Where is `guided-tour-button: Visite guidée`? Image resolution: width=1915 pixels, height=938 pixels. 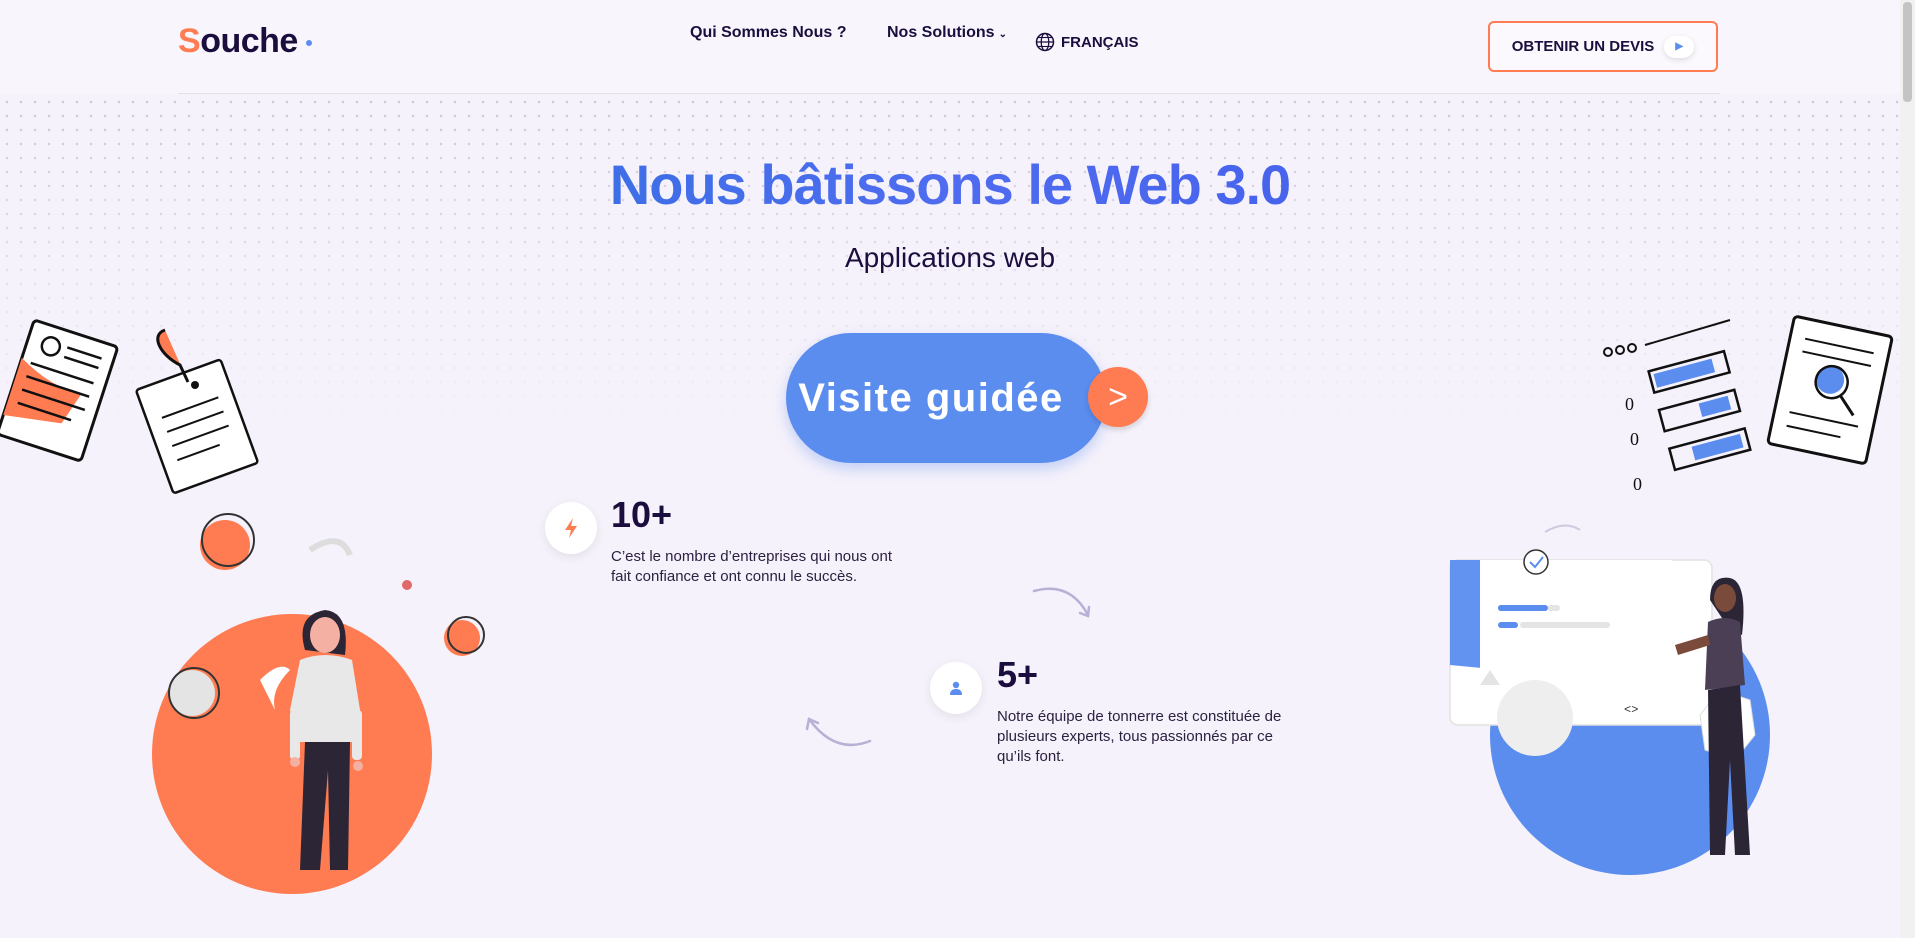
guided-tour-button: Visite guidée is located at coordinates (946, 398).